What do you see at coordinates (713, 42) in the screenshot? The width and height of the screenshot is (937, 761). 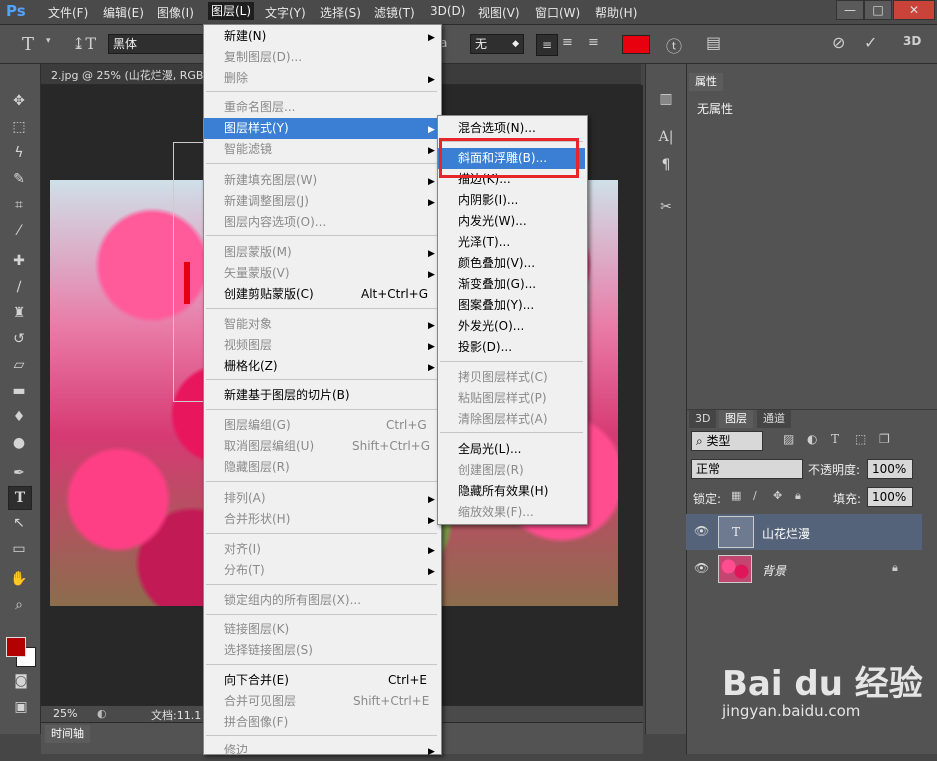 I see `character-panel-icon: ▤` at bounding box center [713, 42].